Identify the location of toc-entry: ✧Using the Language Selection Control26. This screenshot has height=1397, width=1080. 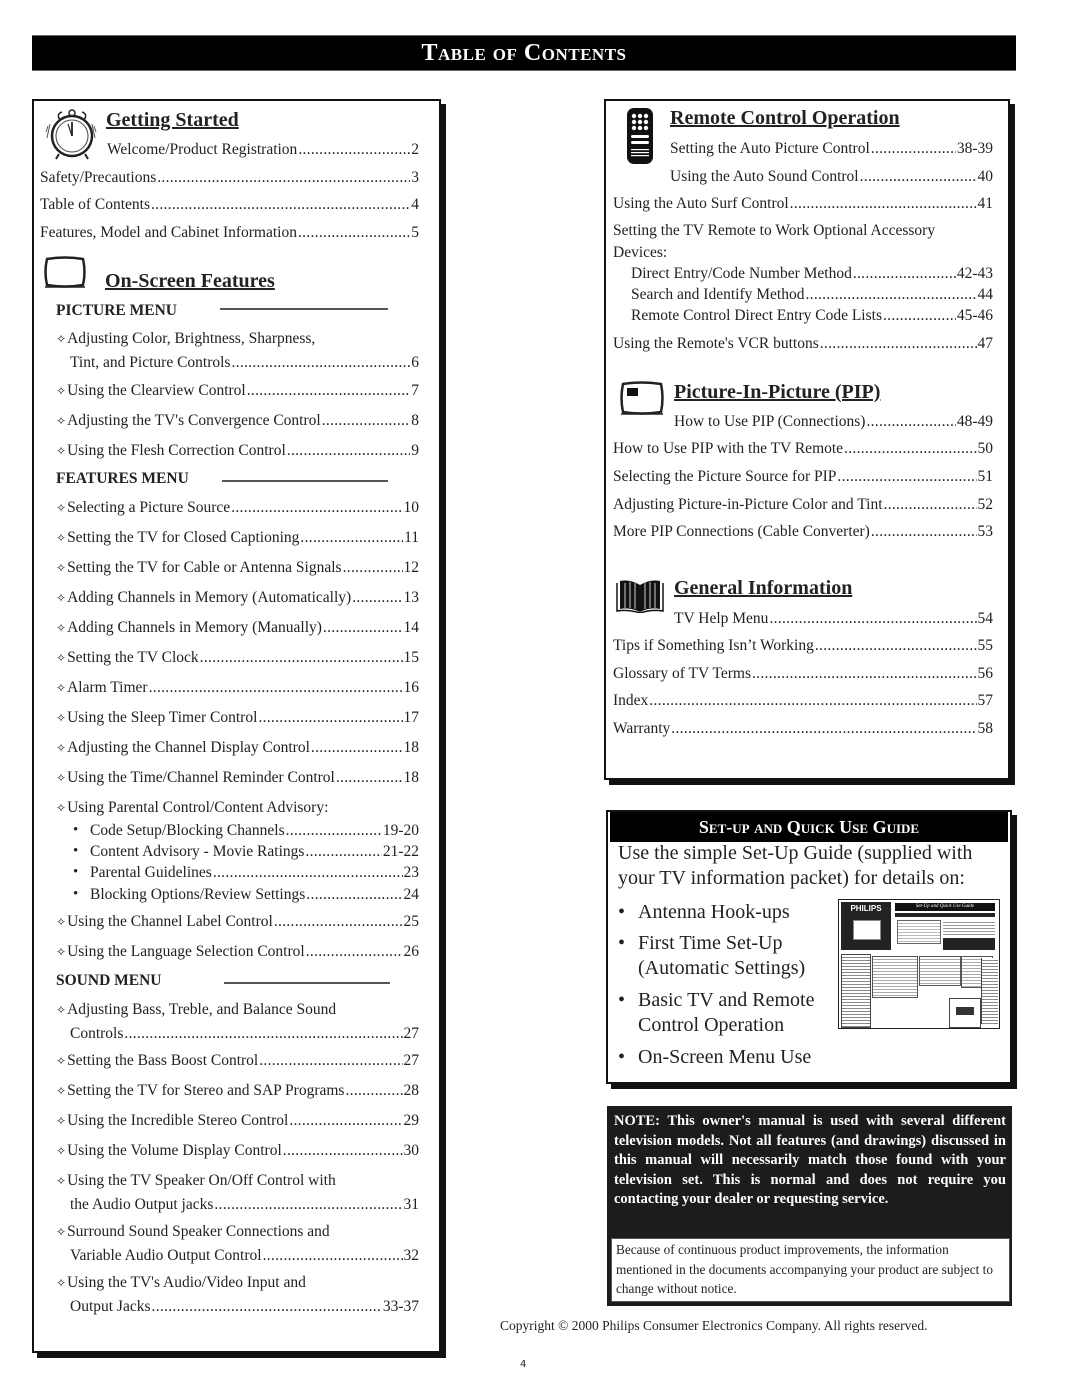
(237, 952).